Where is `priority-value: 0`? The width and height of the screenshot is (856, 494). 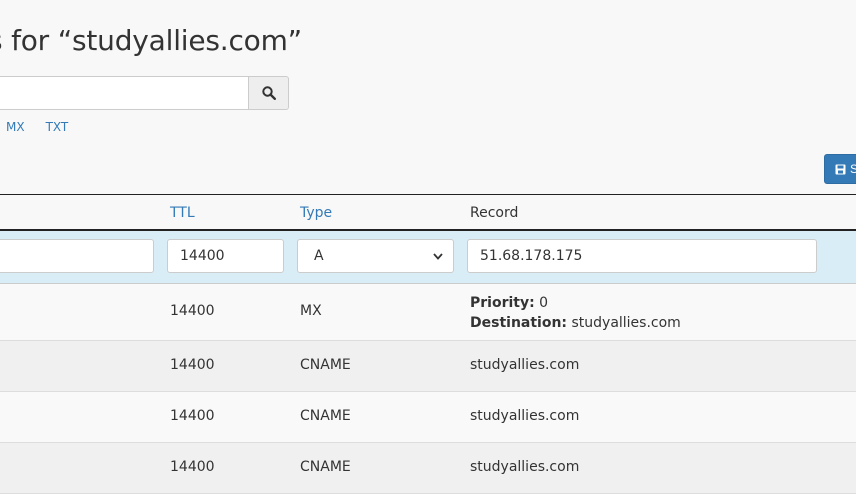
priority-value: 0 is located at coordinates (544, 303).